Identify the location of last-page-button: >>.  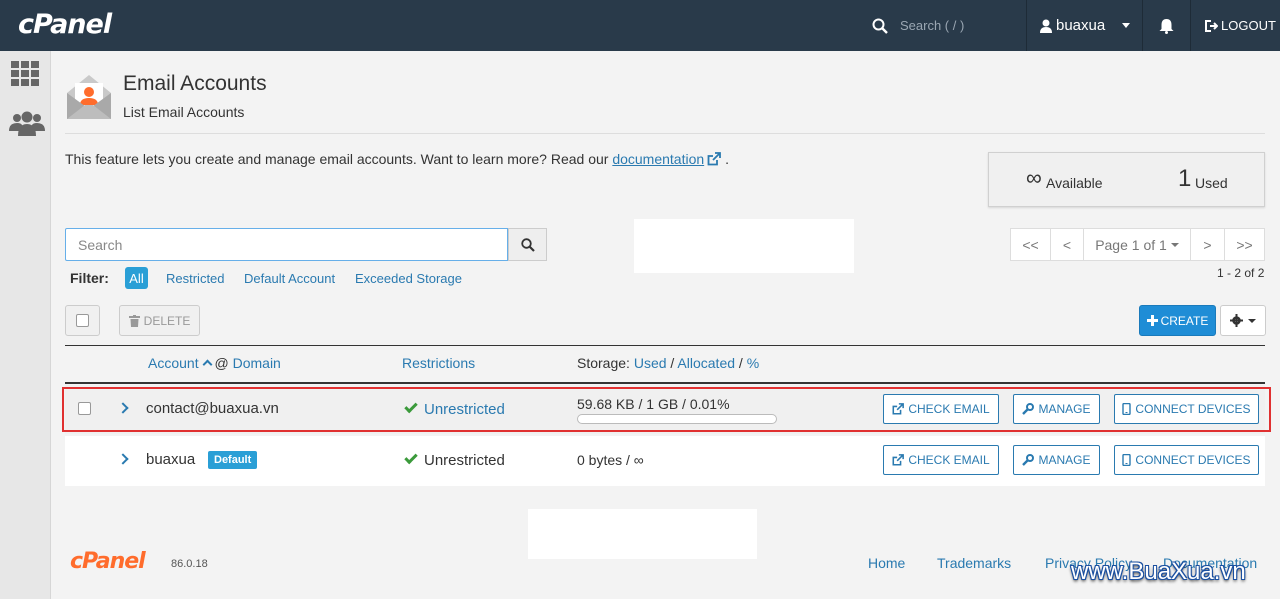
(1244, 244).